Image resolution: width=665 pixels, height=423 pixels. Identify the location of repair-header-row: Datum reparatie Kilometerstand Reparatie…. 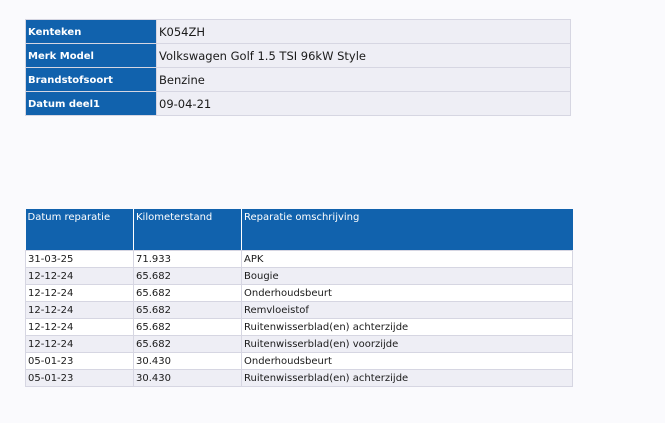
(299, 230).